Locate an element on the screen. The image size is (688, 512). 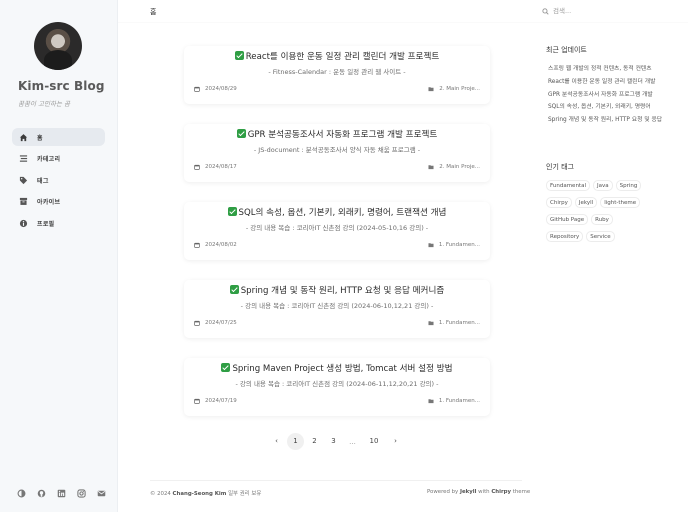
with-label: with is located at coordinates (484, 492).